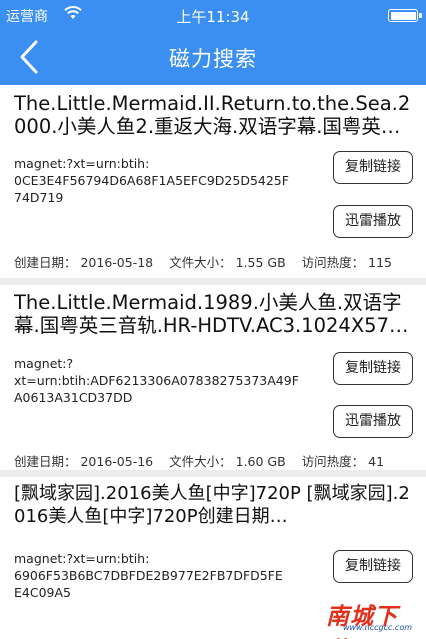  I want to click on watermark-url: www.nccgcc.com, so click(377, 627).